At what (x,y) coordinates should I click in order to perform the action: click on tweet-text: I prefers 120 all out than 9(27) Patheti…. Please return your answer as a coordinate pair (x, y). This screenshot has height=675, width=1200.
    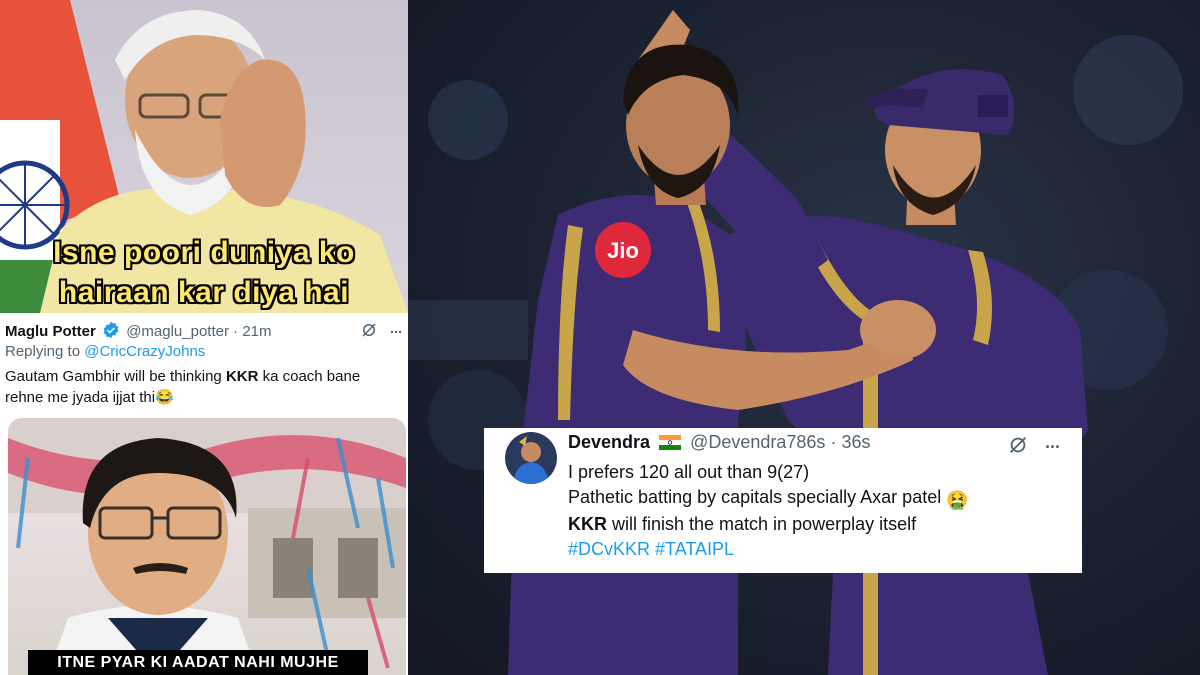
    Looking at the image, I should click on (818, 510).